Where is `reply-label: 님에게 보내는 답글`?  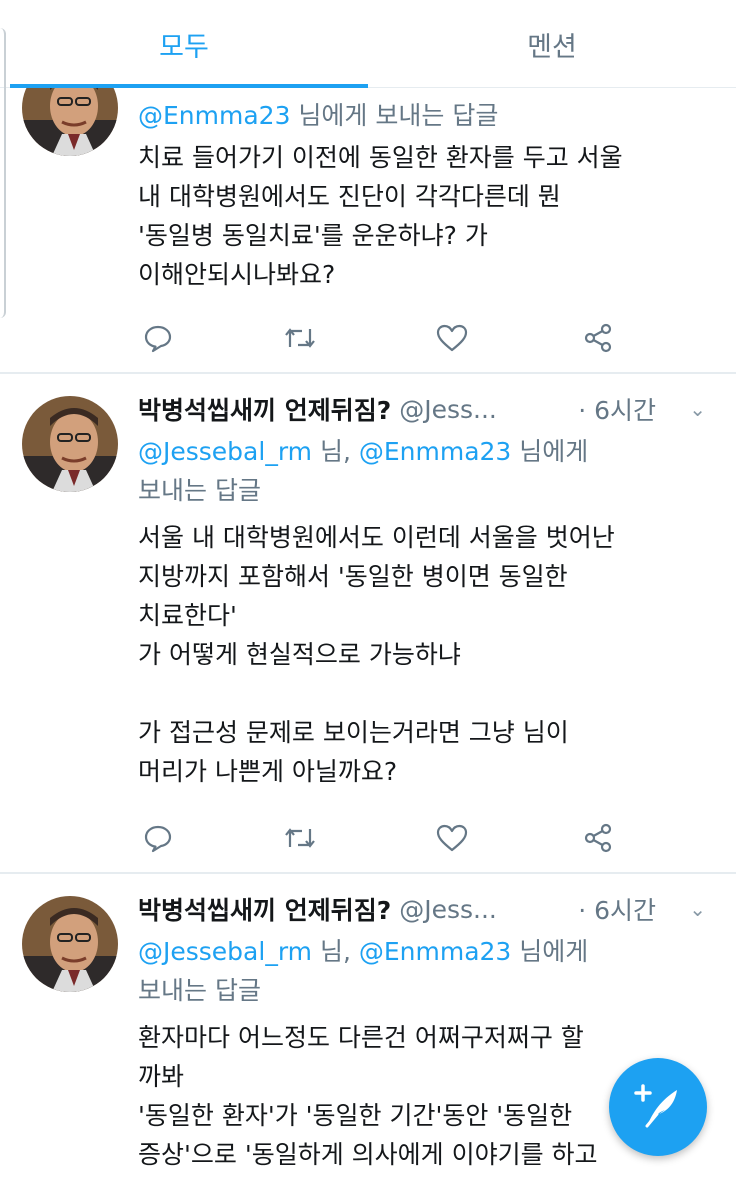 reply-label: 님에게 보내는 답글 is located at coordinates (394, 115).